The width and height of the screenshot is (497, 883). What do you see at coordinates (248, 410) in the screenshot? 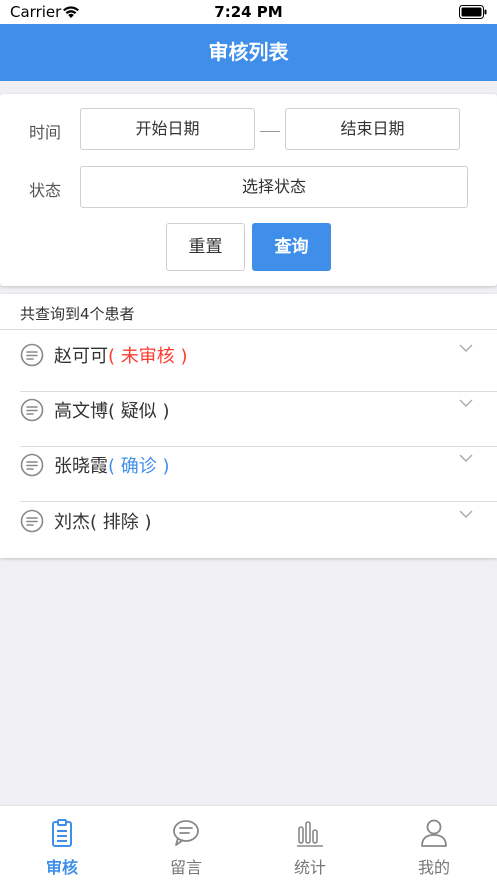
I see `patient-item-2: 高文博( 疑似 )` at bounding box center [248, 410].